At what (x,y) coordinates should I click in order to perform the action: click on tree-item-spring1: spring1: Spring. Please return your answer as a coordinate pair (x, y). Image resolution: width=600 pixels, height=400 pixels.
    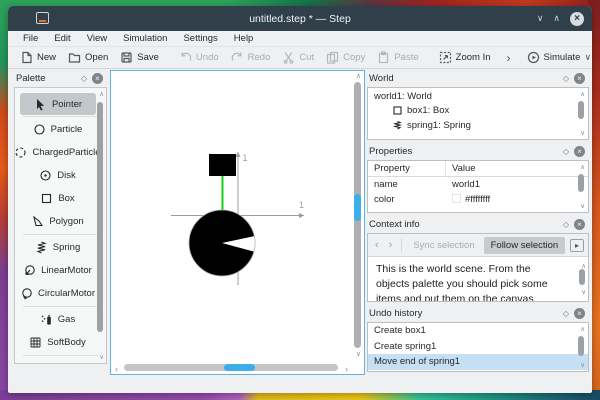
    Looking at the image, I should click on (478, 125).